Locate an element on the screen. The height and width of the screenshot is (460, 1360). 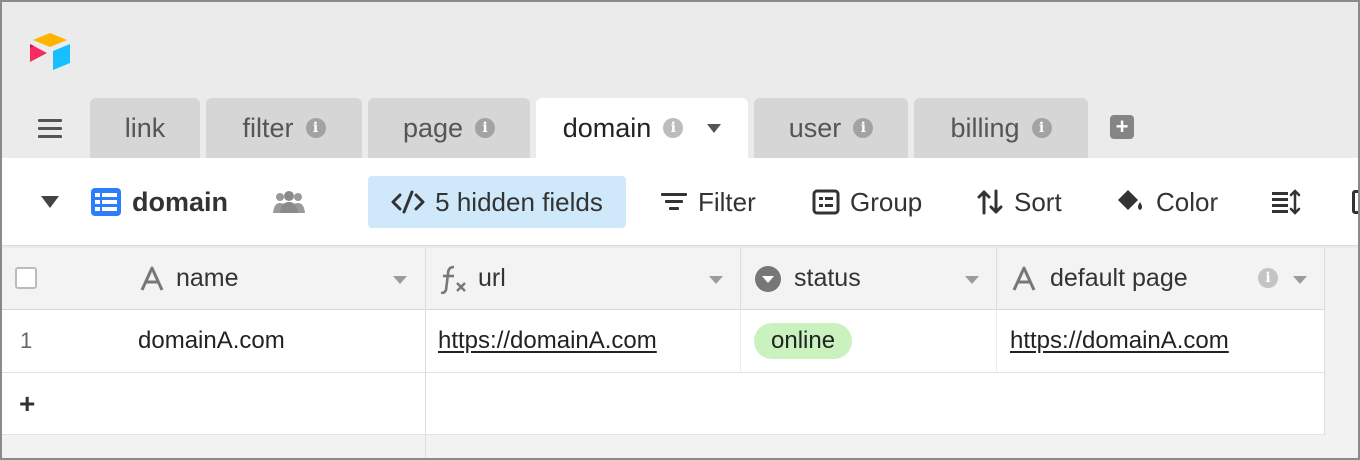
tab-link: link is located at coordinates (145, 128).